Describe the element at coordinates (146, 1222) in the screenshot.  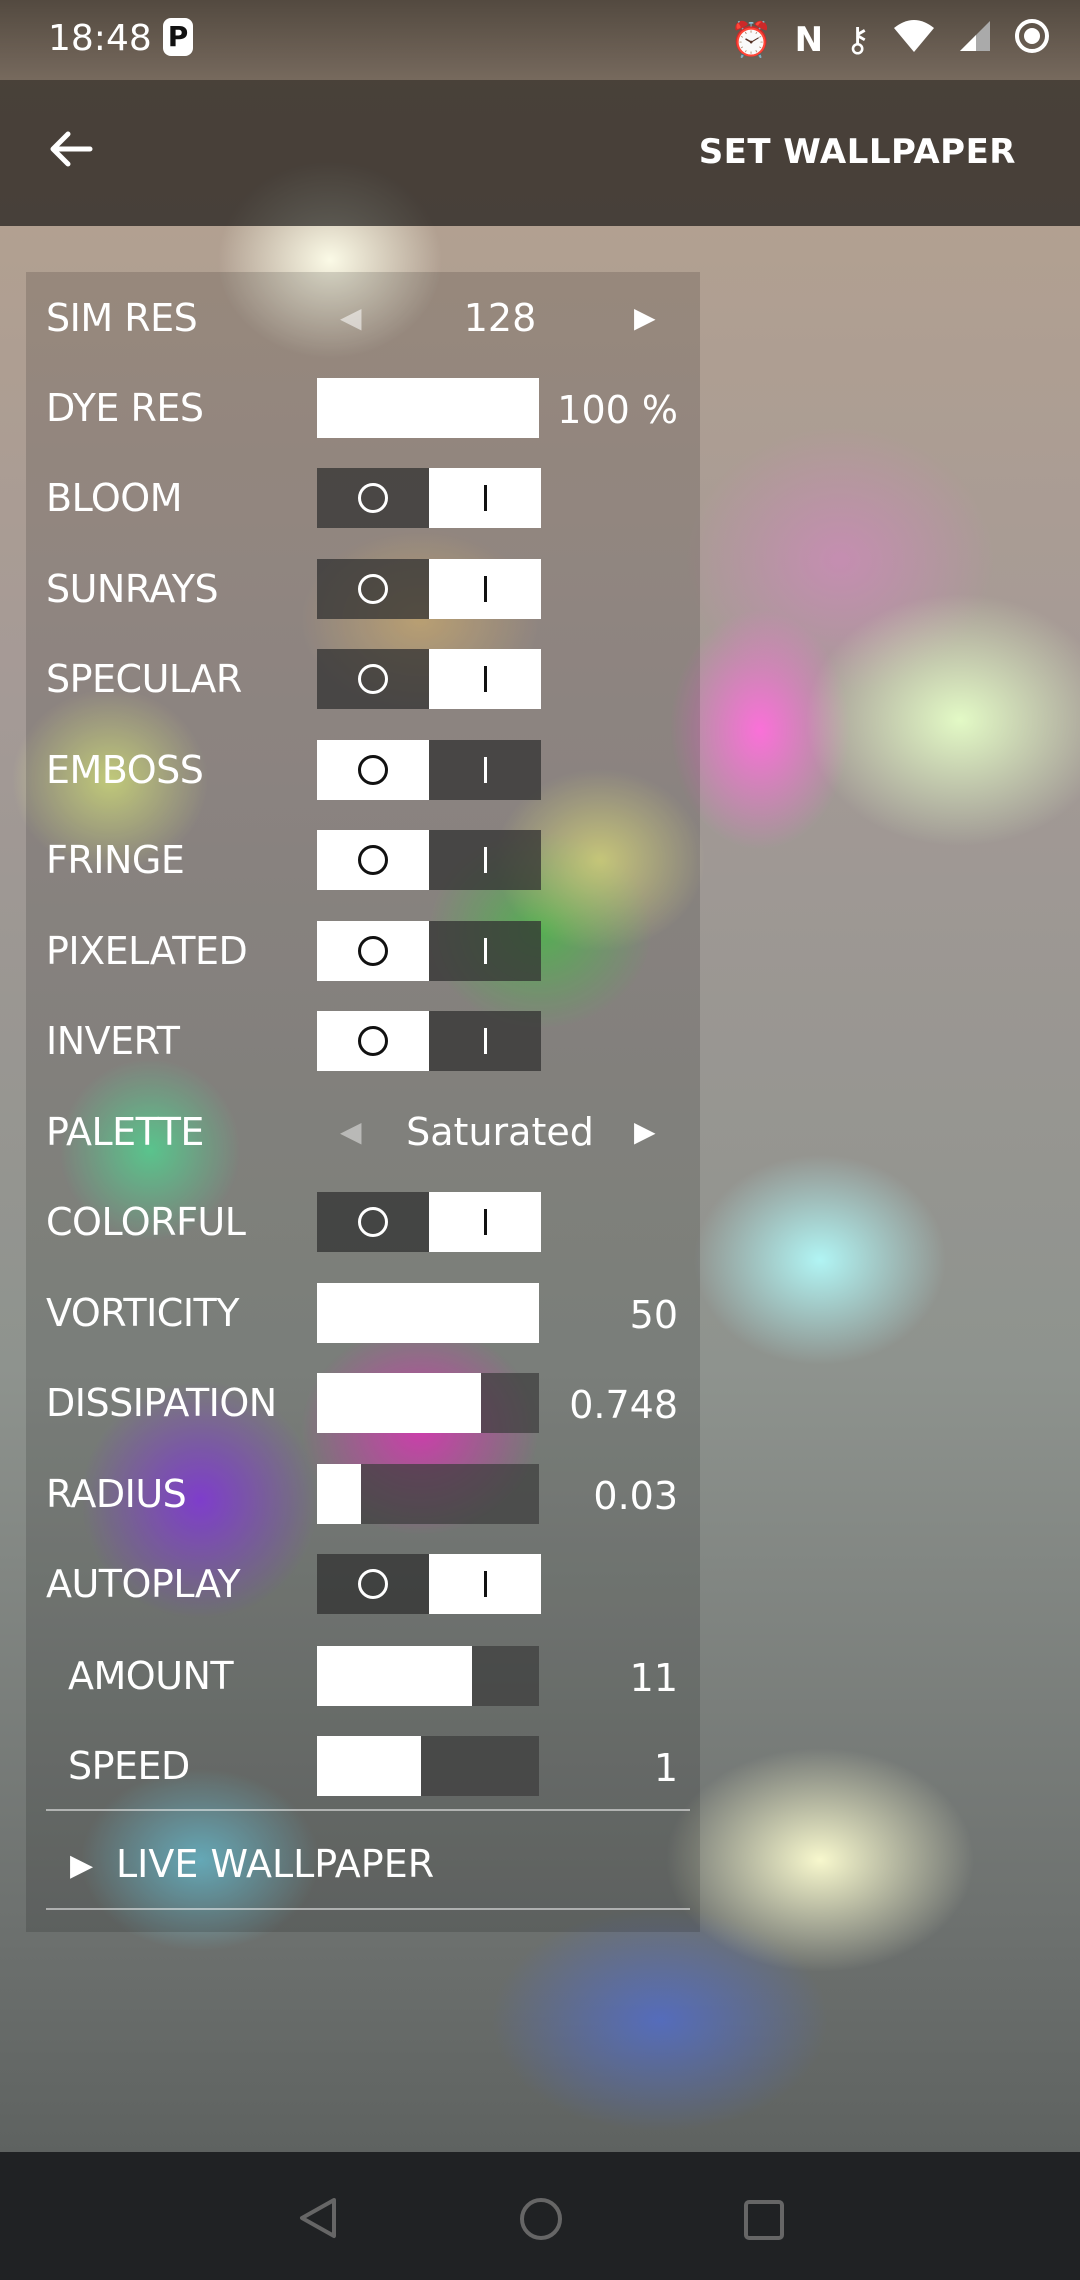
I see `colorful-label: COLORFUL` at that location.